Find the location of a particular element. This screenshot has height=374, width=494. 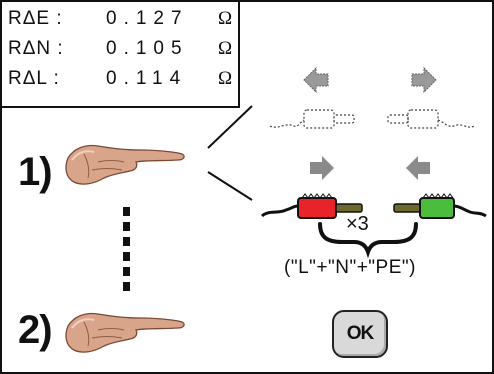

green-test-clip is located at coordinates (440, 206).